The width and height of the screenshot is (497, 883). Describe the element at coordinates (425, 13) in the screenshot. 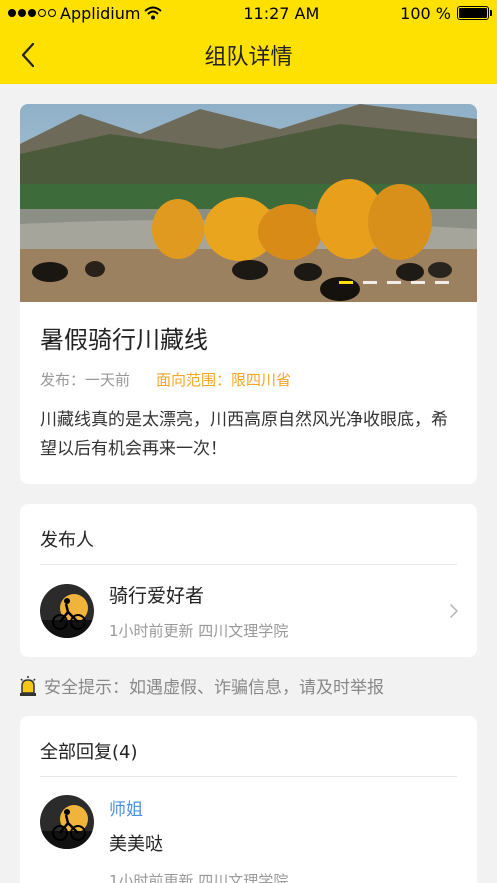

I see `battery-label: 100 %` at that location.